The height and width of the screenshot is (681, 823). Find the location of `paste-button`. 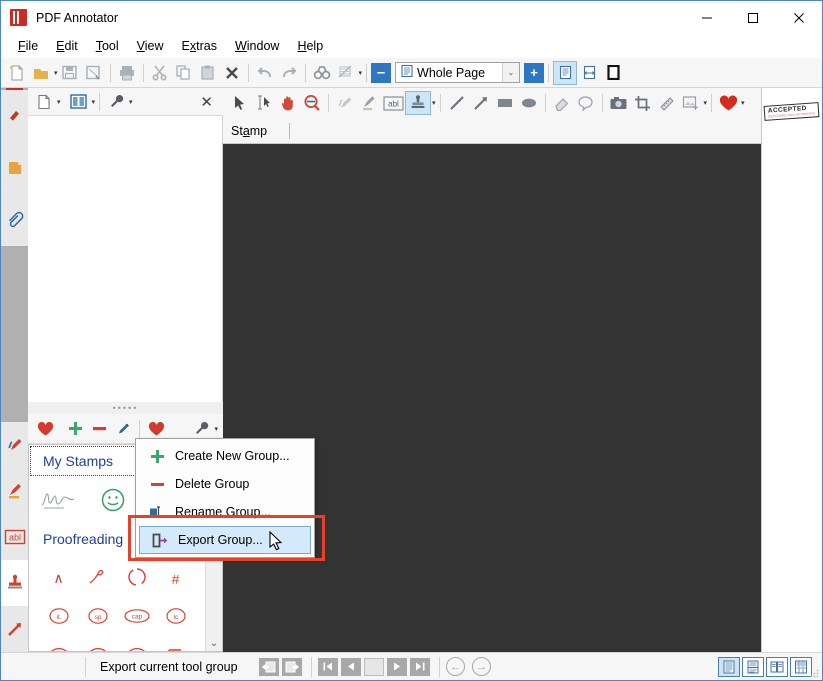

paste-button is located at coordinates (208, 73).